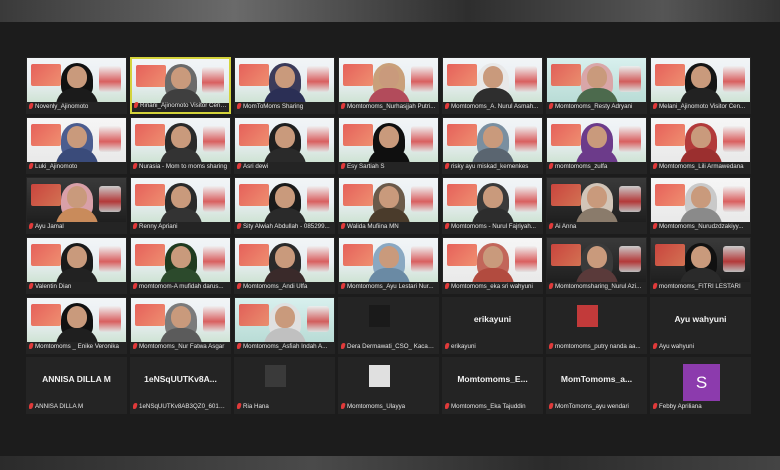  I want to click on participant-tile: MomToMoms Sharing, so click(284, 85).